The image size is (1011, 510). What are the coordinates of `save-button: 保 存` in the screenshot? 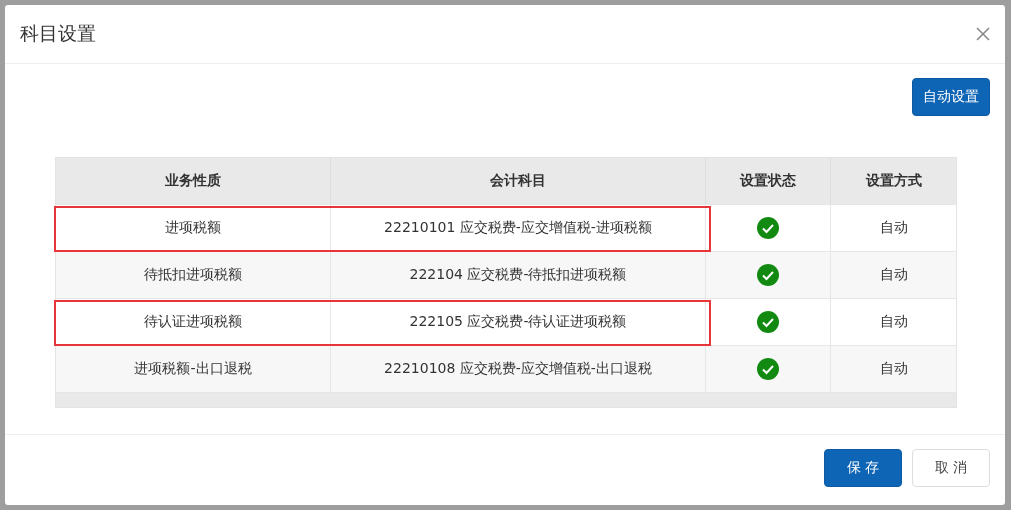 It's located at (863, 468).